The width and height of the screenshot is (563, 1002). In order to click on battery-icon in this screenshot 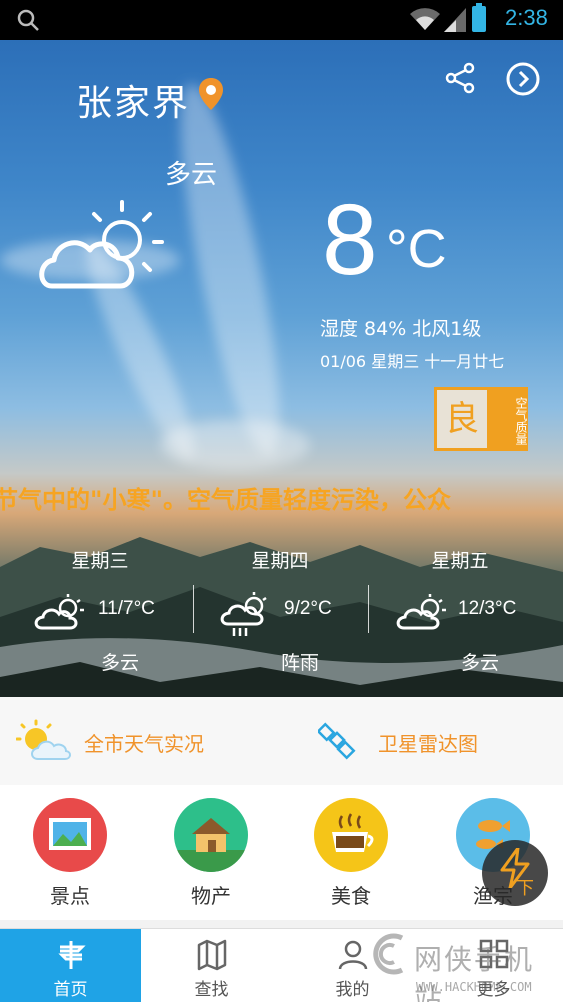, I will do `click(479, 17)`.